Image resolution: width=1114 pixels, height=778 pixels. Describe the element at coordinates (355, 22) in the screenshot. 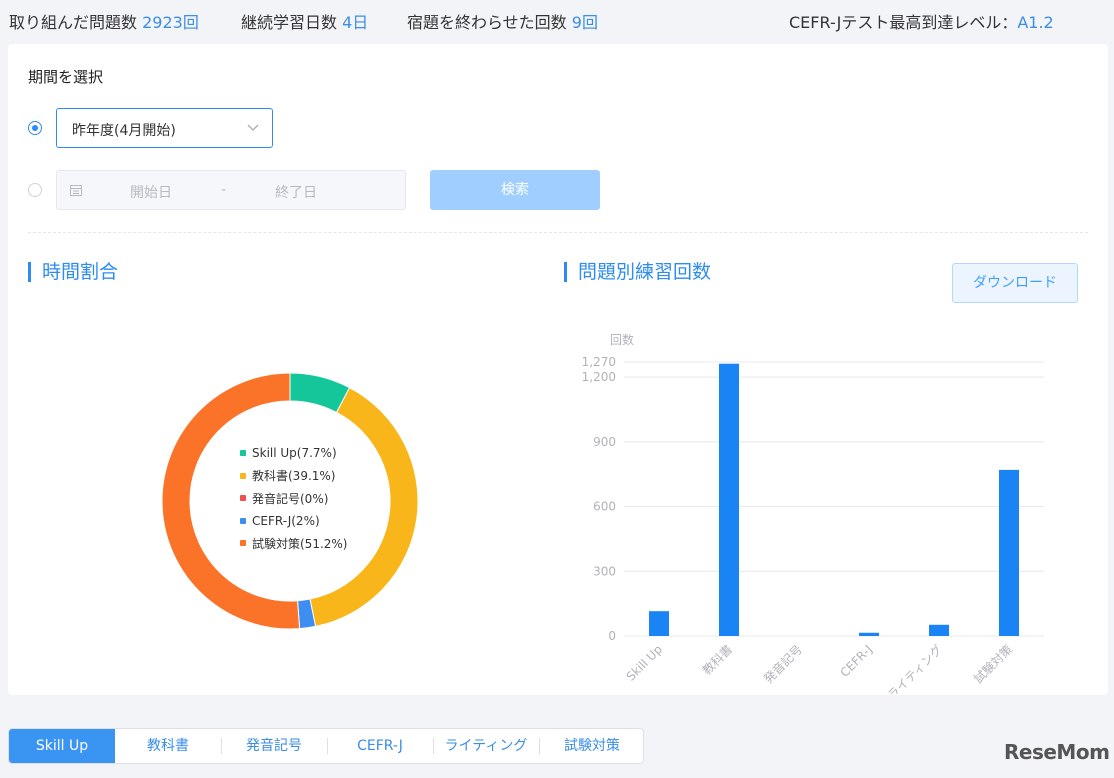

I see `streak-value: 4日` at that location.